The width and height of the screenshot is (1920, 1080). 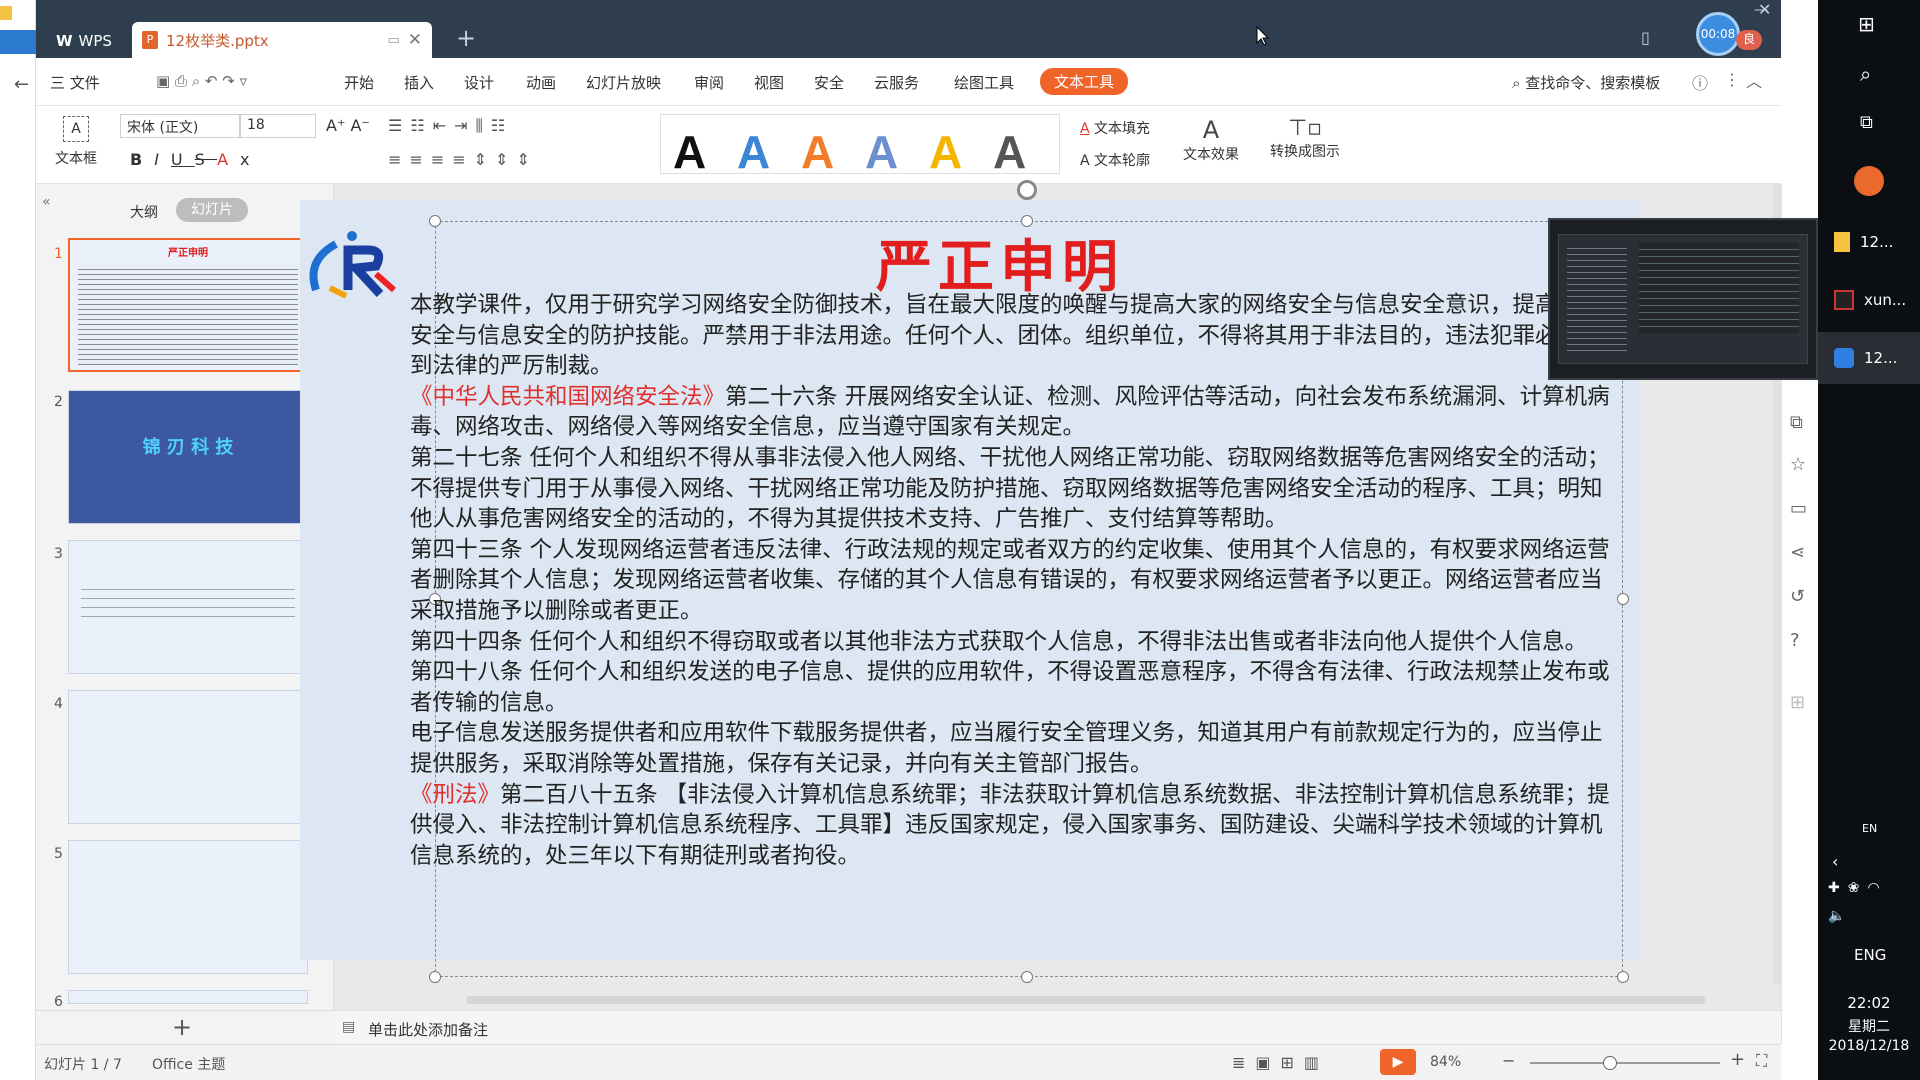 What do you see at coordinates (1870, 955) in the screenshot?
I see `language-indicator: ENG` at bounding box center [1870, 955].